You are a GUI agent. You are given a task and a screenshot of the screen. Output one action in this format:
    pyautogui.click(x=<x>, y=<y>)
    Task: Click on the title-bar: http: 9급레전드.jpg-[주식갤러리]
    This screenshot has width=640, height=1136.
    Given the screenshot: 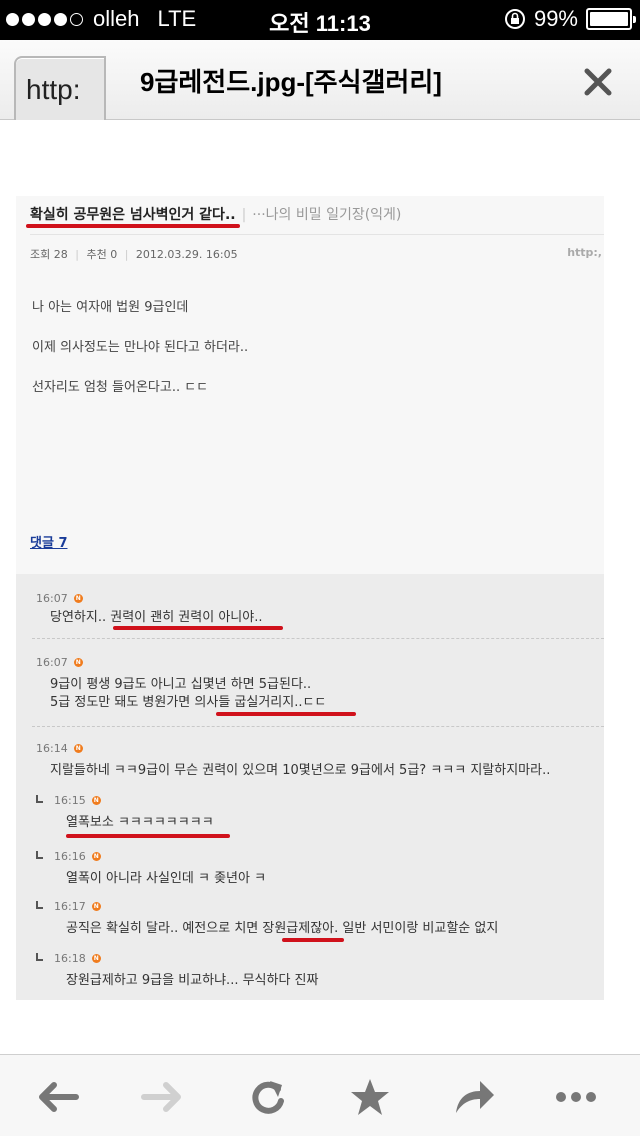 What is the action you would take?
    pyautogui.click(x=320, y=80)
    